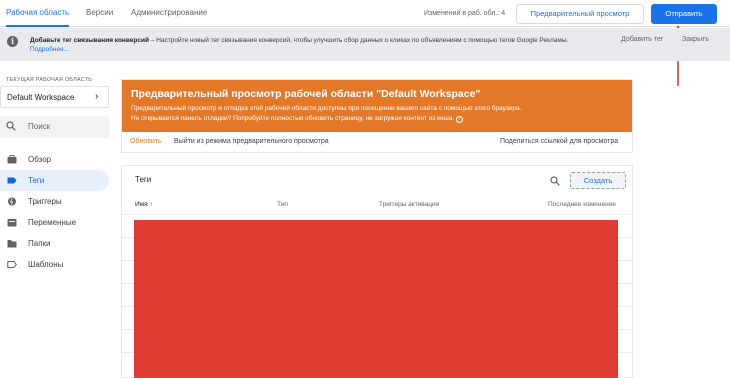 The image size is (730, 378). I want to click on sidebar-item-tags: Теги, so click(54, 180).